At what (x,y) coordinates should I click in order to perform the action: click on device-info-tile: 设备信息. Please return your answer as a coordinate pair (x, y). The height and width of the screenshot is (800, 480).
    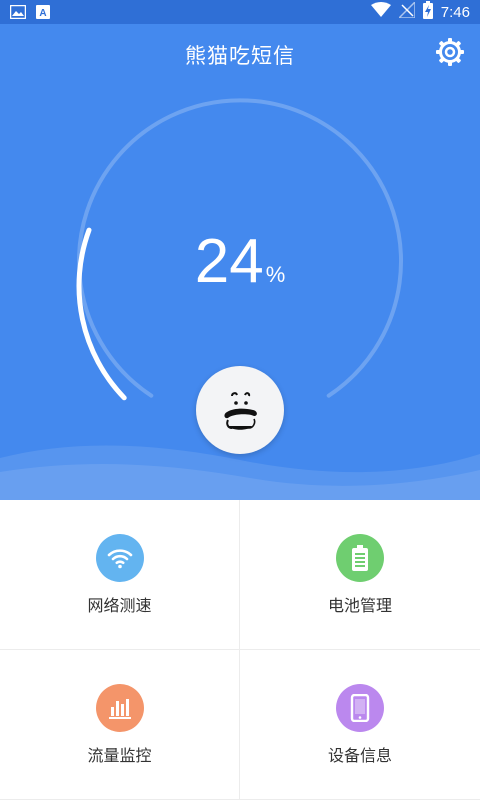
    Looking at the image, I should click on (360, 725).